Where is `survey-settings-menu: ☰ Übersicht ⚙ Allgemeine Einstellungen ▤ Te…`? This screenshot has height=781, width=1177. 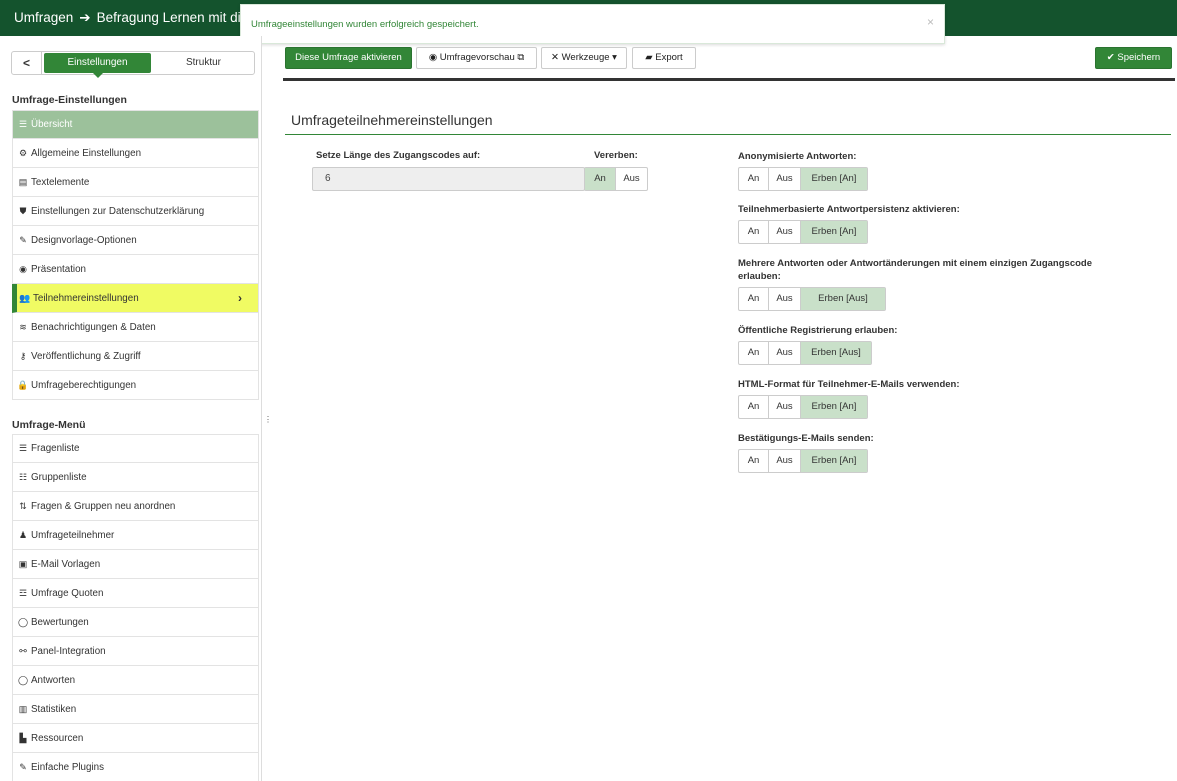
survey-settings-menu: ☰ Übersicht ⚙ Allgemeine Einstellungen ▤ Te… is located at coordinates (135, 255).